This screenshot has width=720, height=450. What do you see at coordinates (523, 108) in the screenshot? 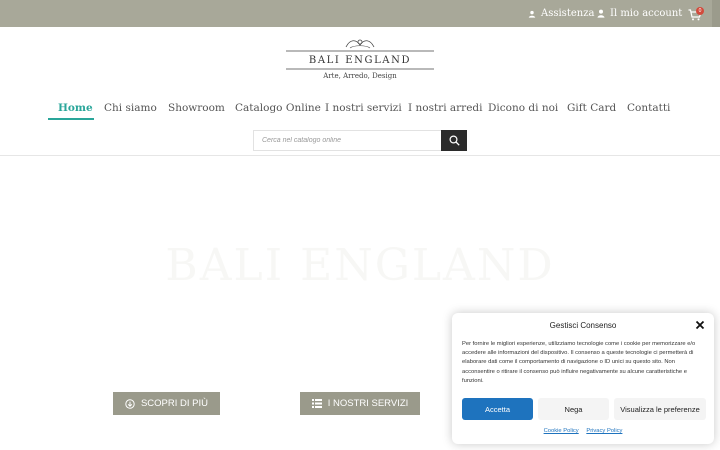
I see `nav-item-dicono-di-noi: Dicono di noi` at bounding box center [523, 108].